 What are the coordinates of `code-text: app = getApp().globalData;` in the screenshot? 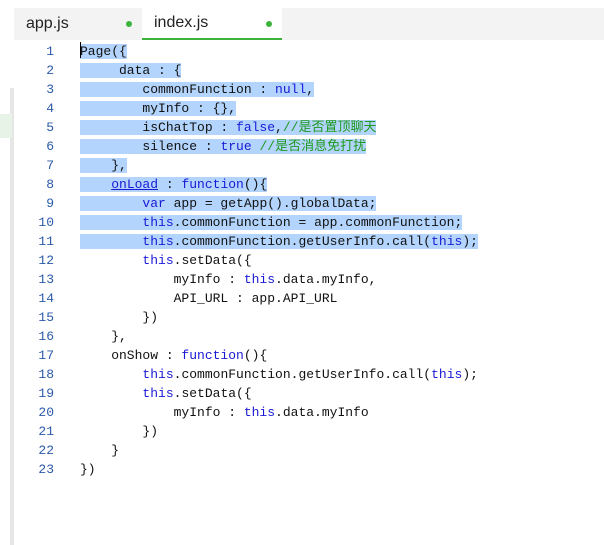 It's located at (271, 203).